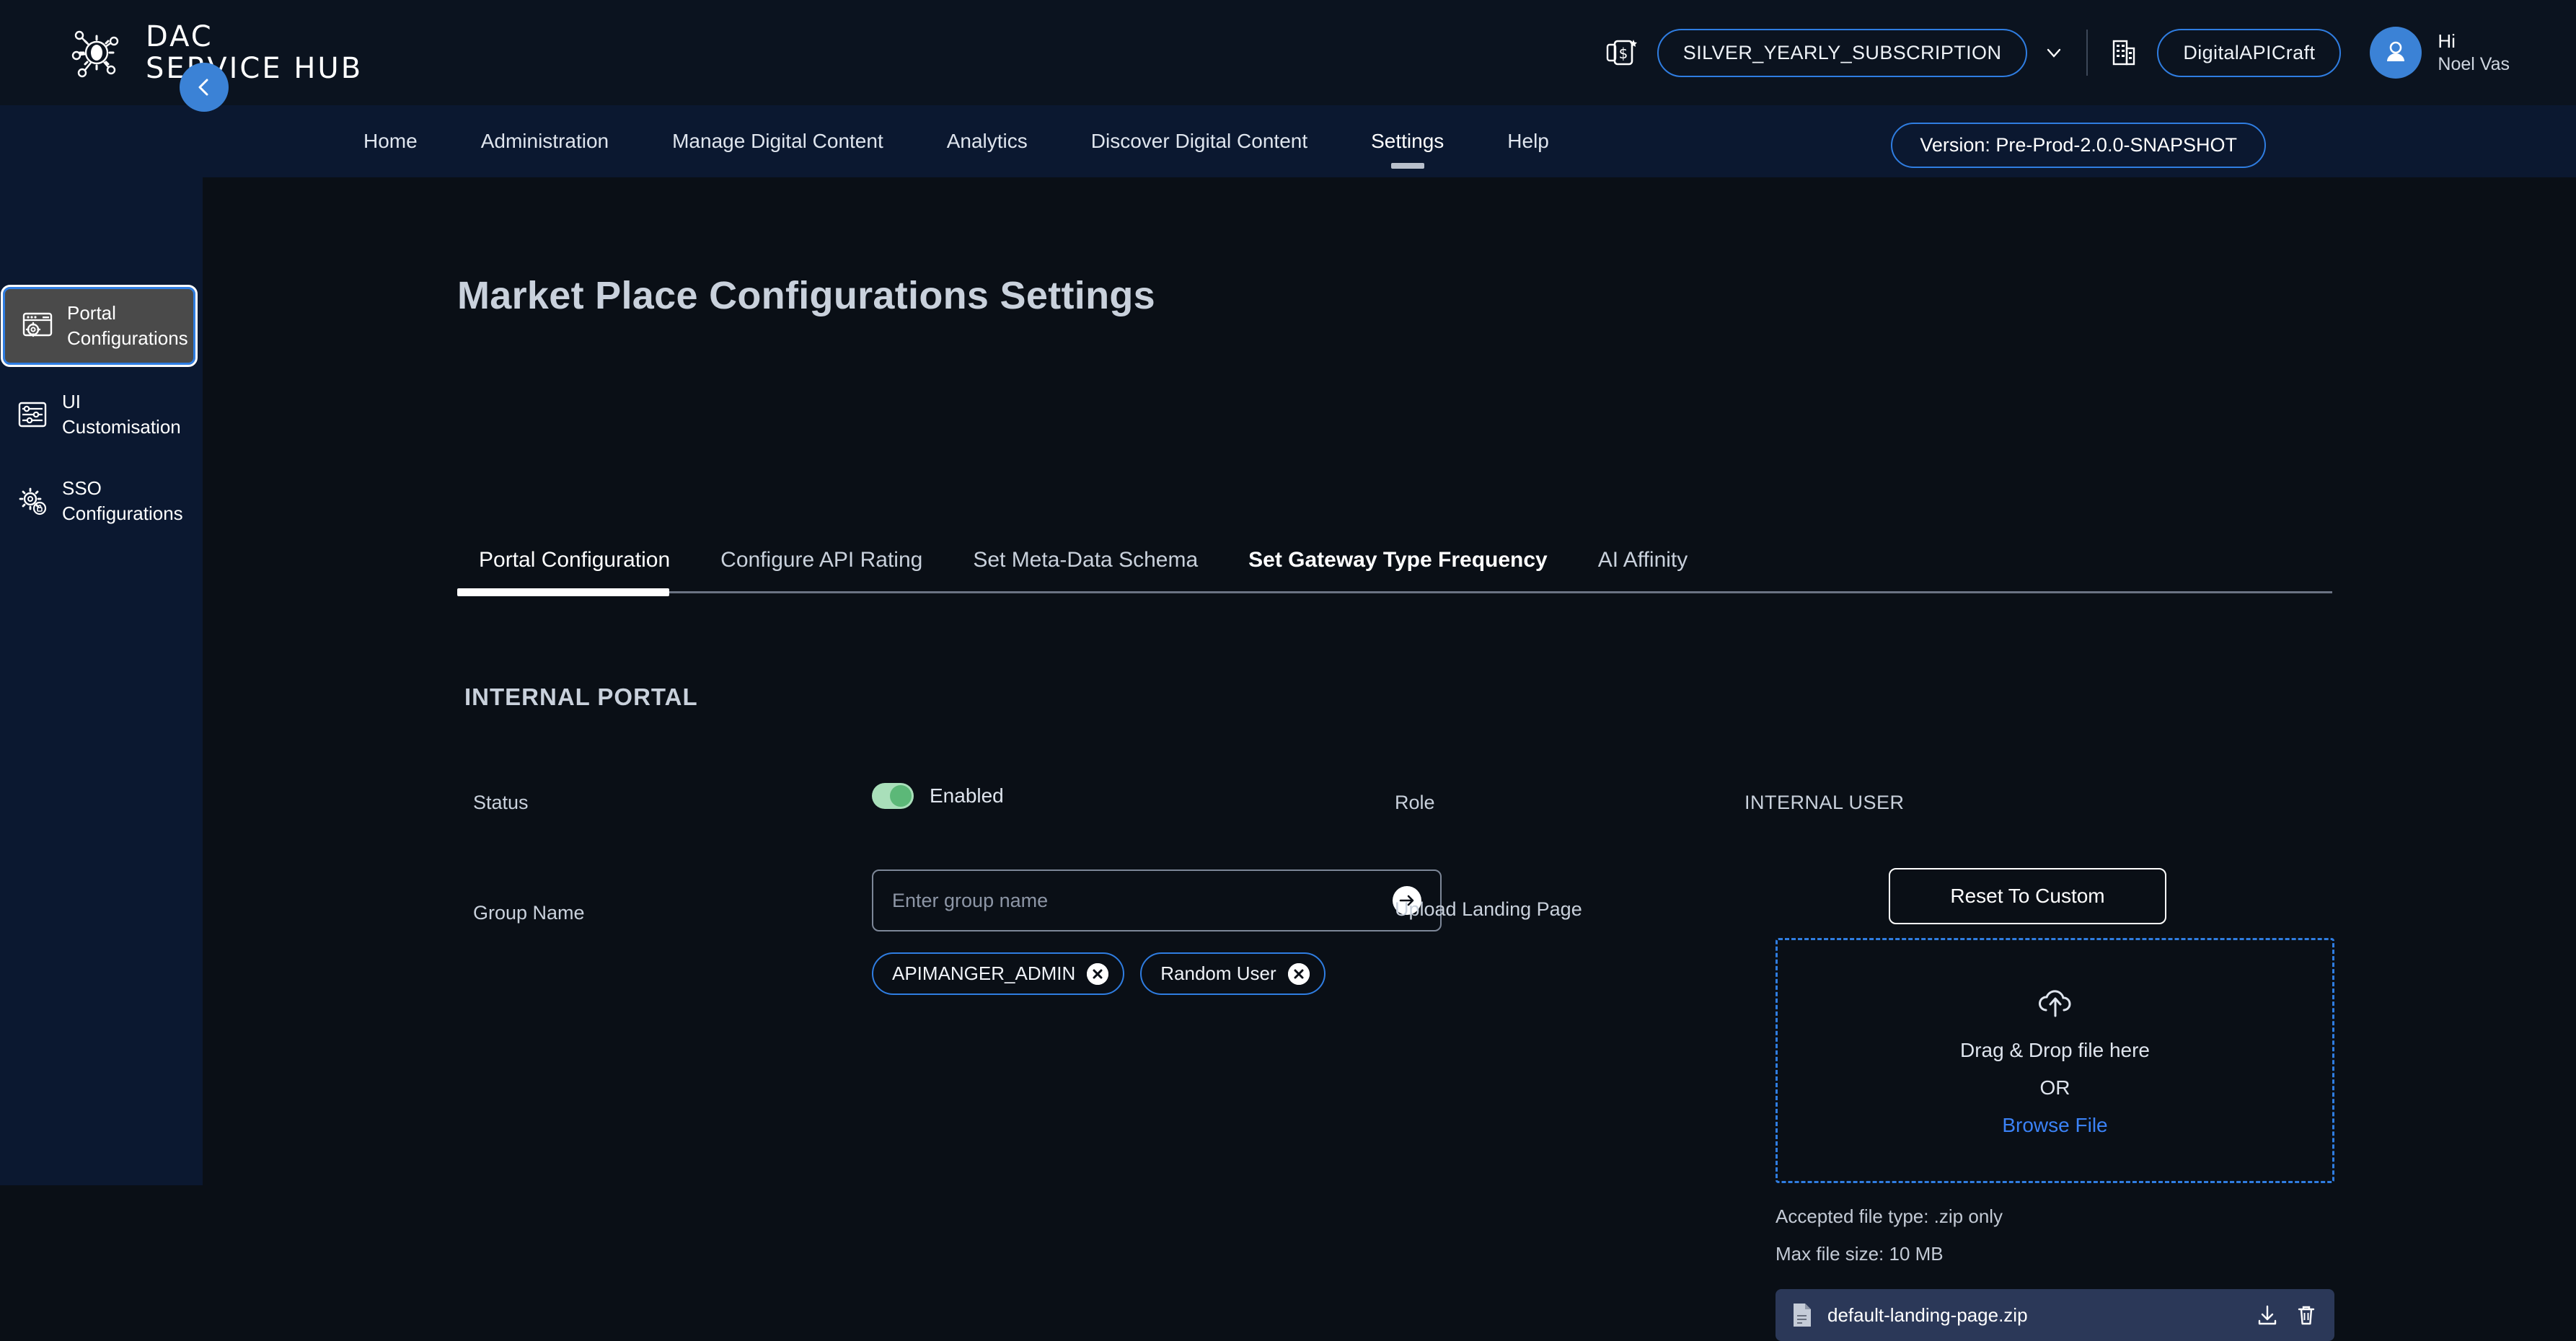  I want to click on sidebar-item-portal-configurations: Portal Configurations, so click(99, 326).